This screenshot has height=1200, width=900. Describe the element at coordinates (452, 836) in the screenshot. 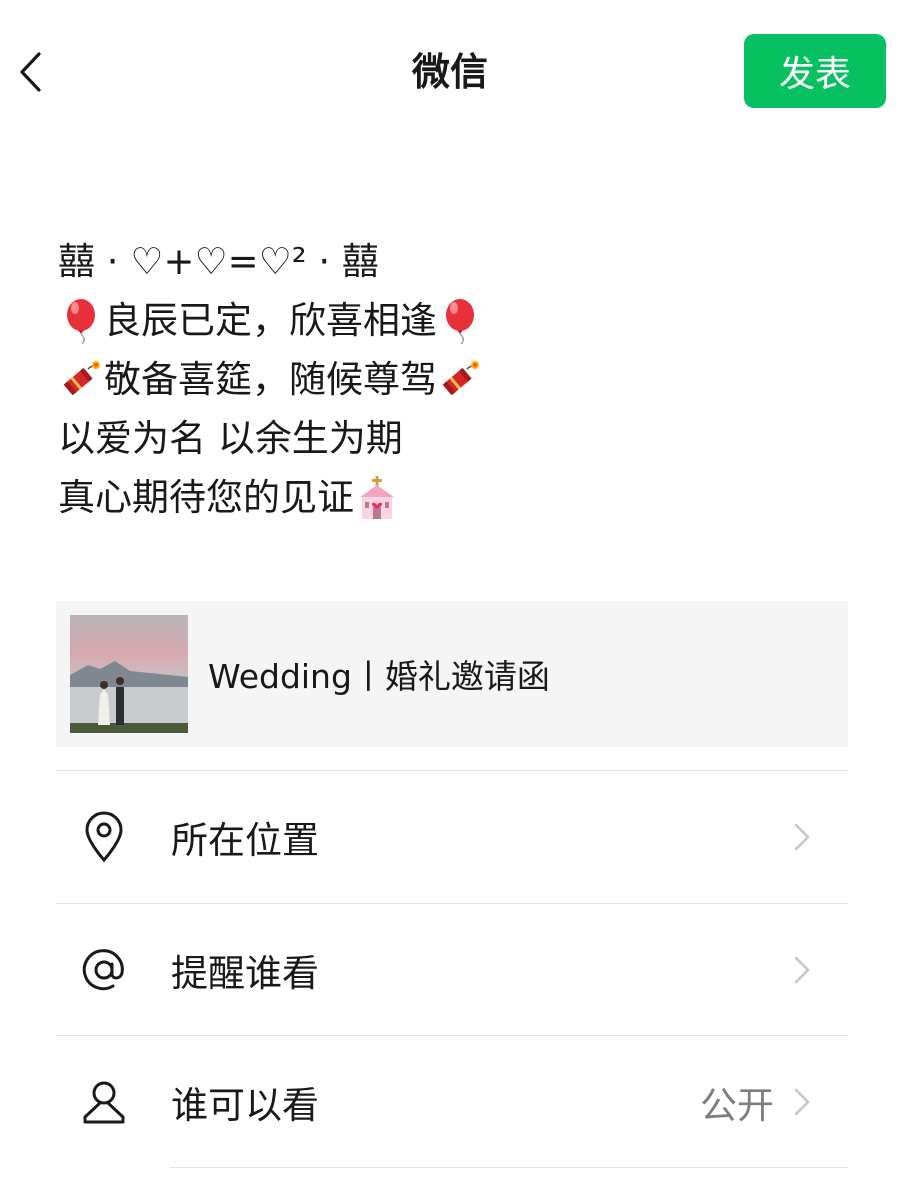

I see `option-location: 所在位置` at that location.